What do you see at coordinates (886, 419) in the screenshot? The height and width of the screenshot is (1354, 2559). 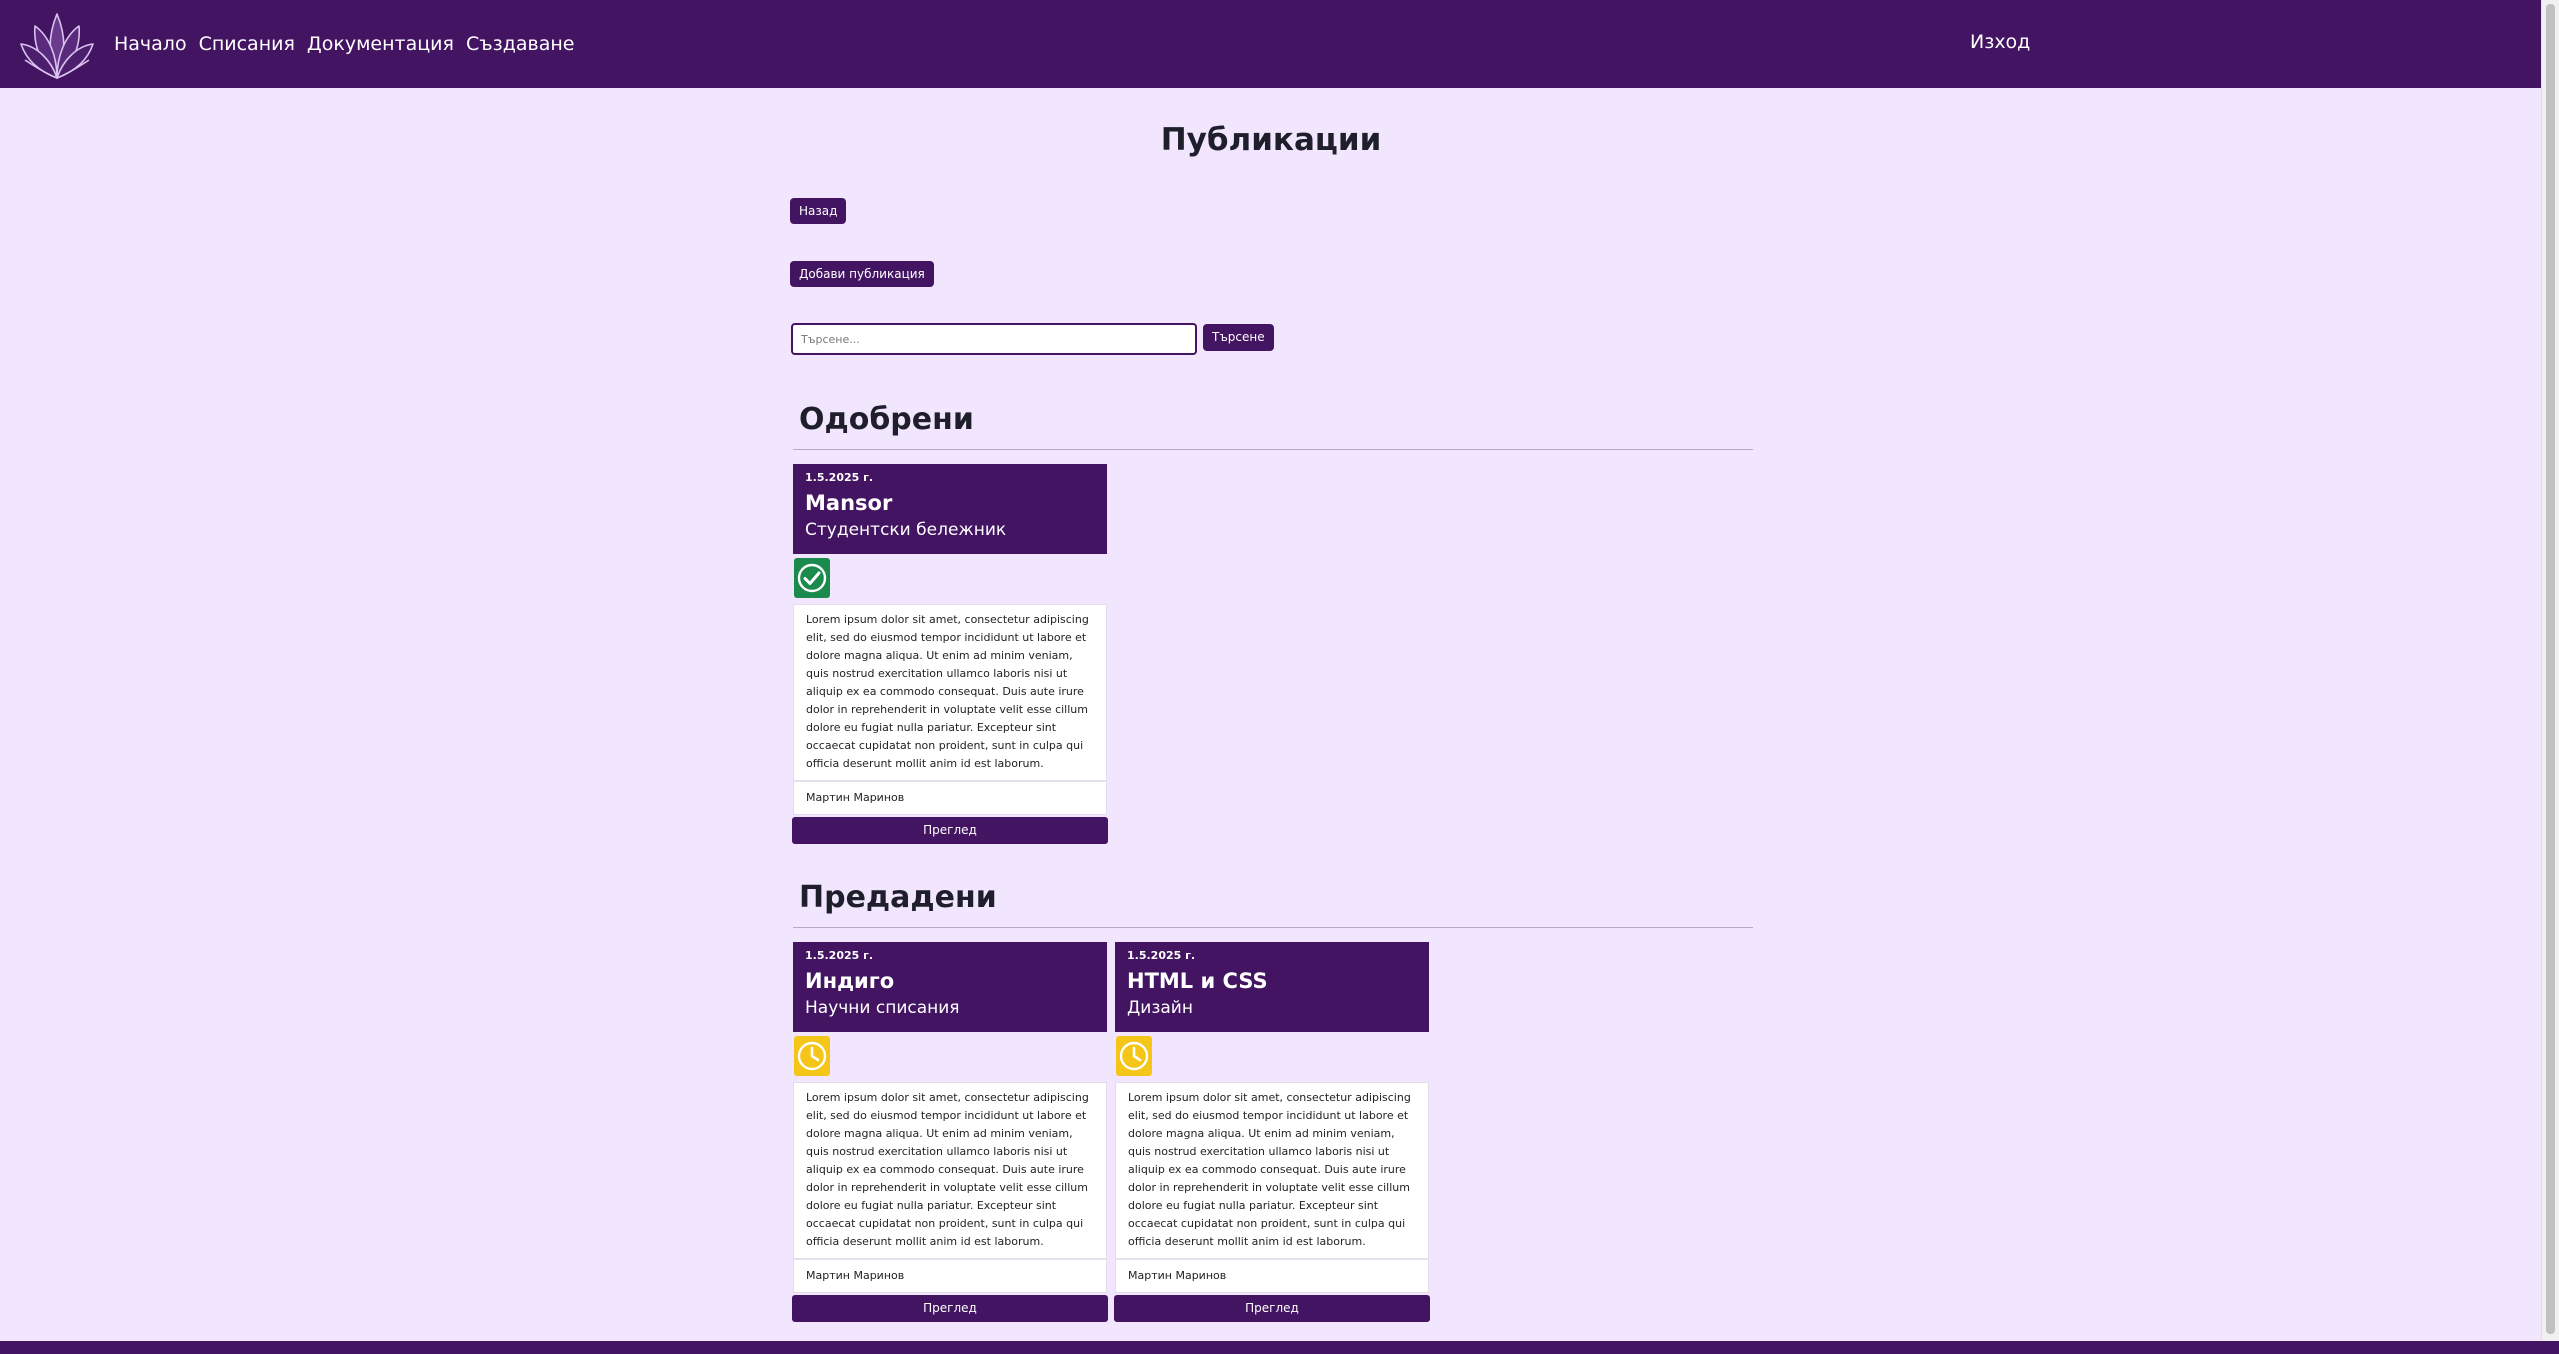 I see `section-title-approved: Одобрени` at bounding box center [886, 419].